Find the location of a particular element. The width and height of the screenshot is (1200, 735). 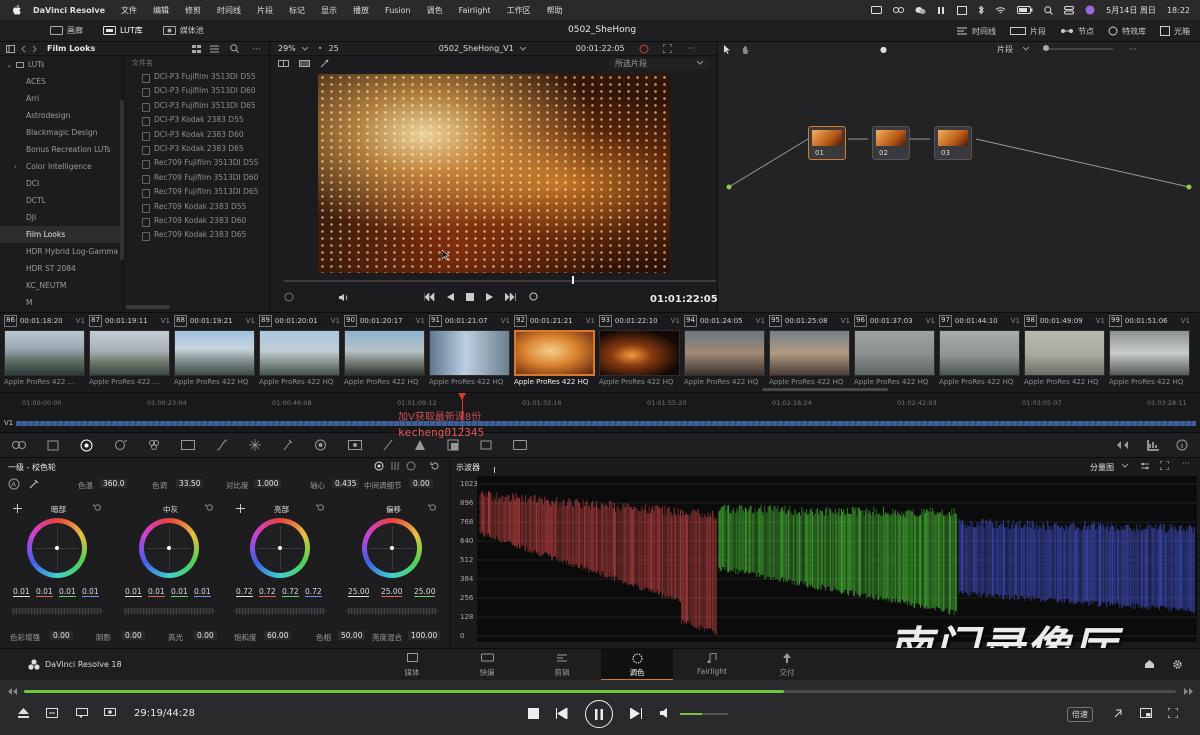

speed-button: 倍速 is located at coordinates (1080, 714).